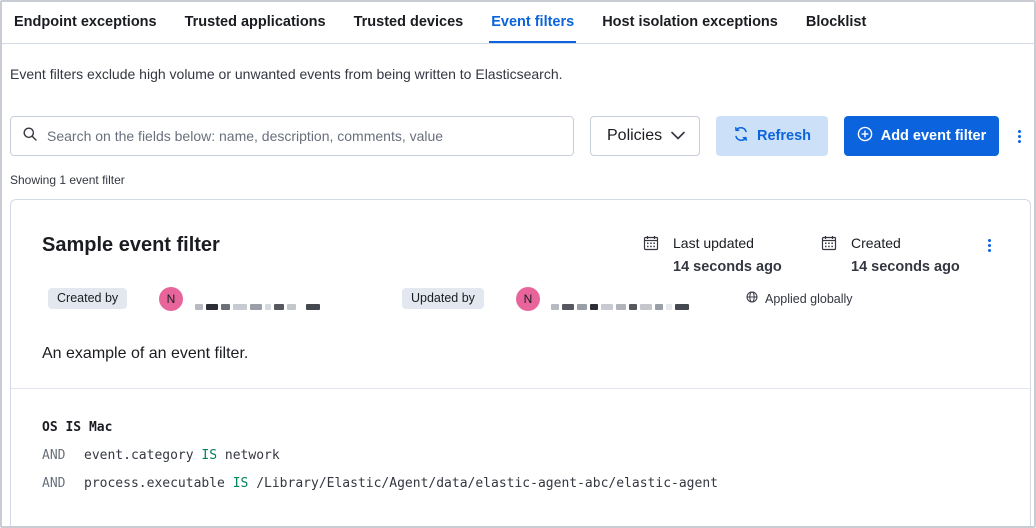  Describe the element at coordinates (443, 298) in the screenshot. I see `updated-by-badge: Updated by` at that location.